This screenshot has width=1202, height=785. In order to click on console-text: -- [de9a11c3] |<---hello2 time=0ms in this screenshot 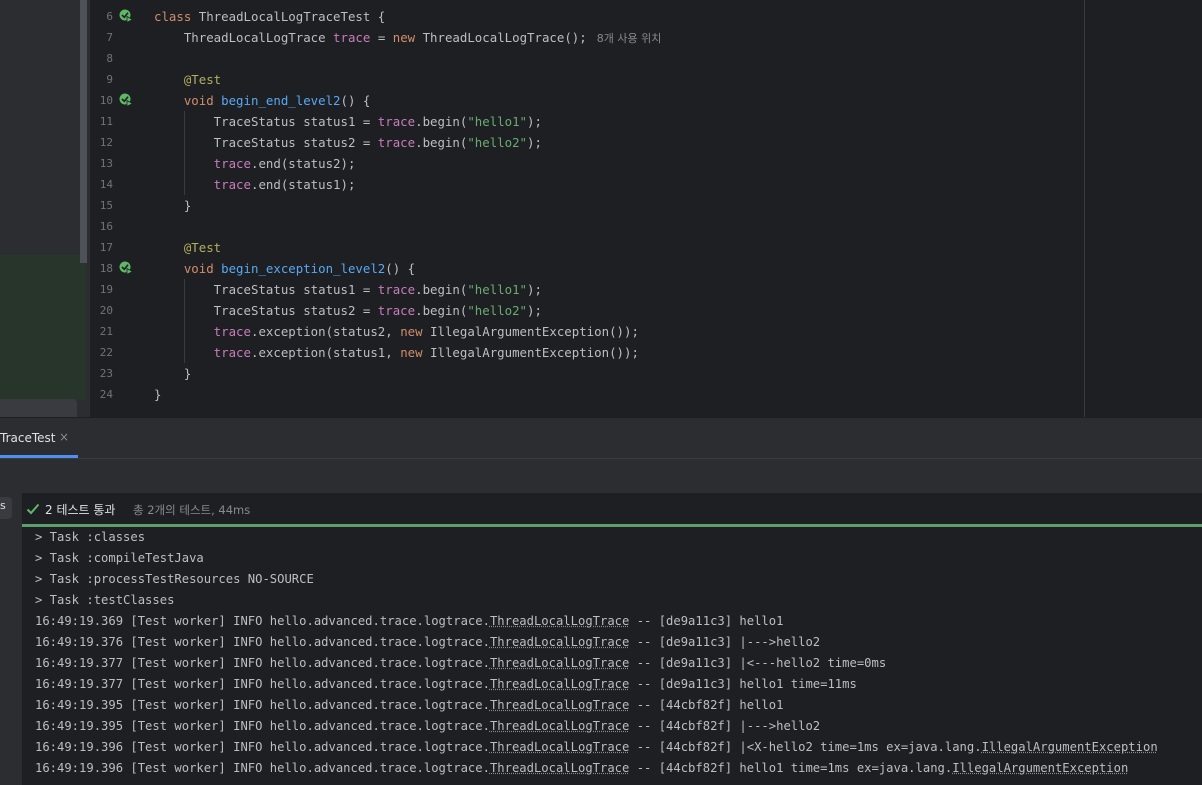, I will do `click(758, 663)`.